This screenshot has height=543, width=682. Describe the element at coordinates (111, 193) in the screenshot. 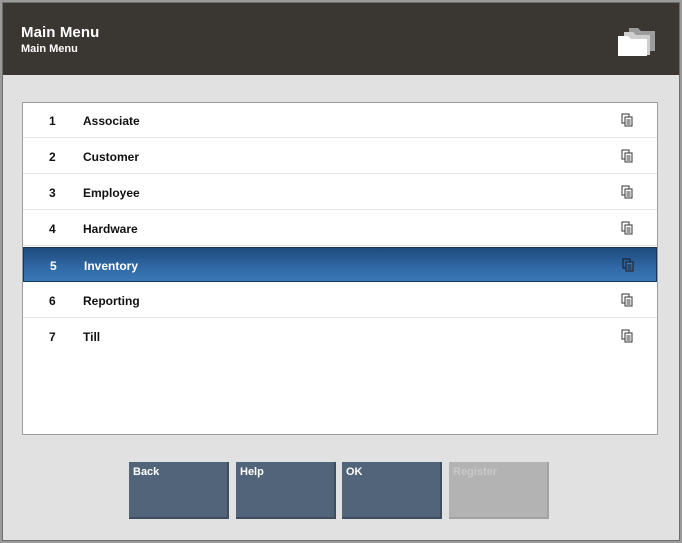

I see `menu-item-label: Employee` at that location.